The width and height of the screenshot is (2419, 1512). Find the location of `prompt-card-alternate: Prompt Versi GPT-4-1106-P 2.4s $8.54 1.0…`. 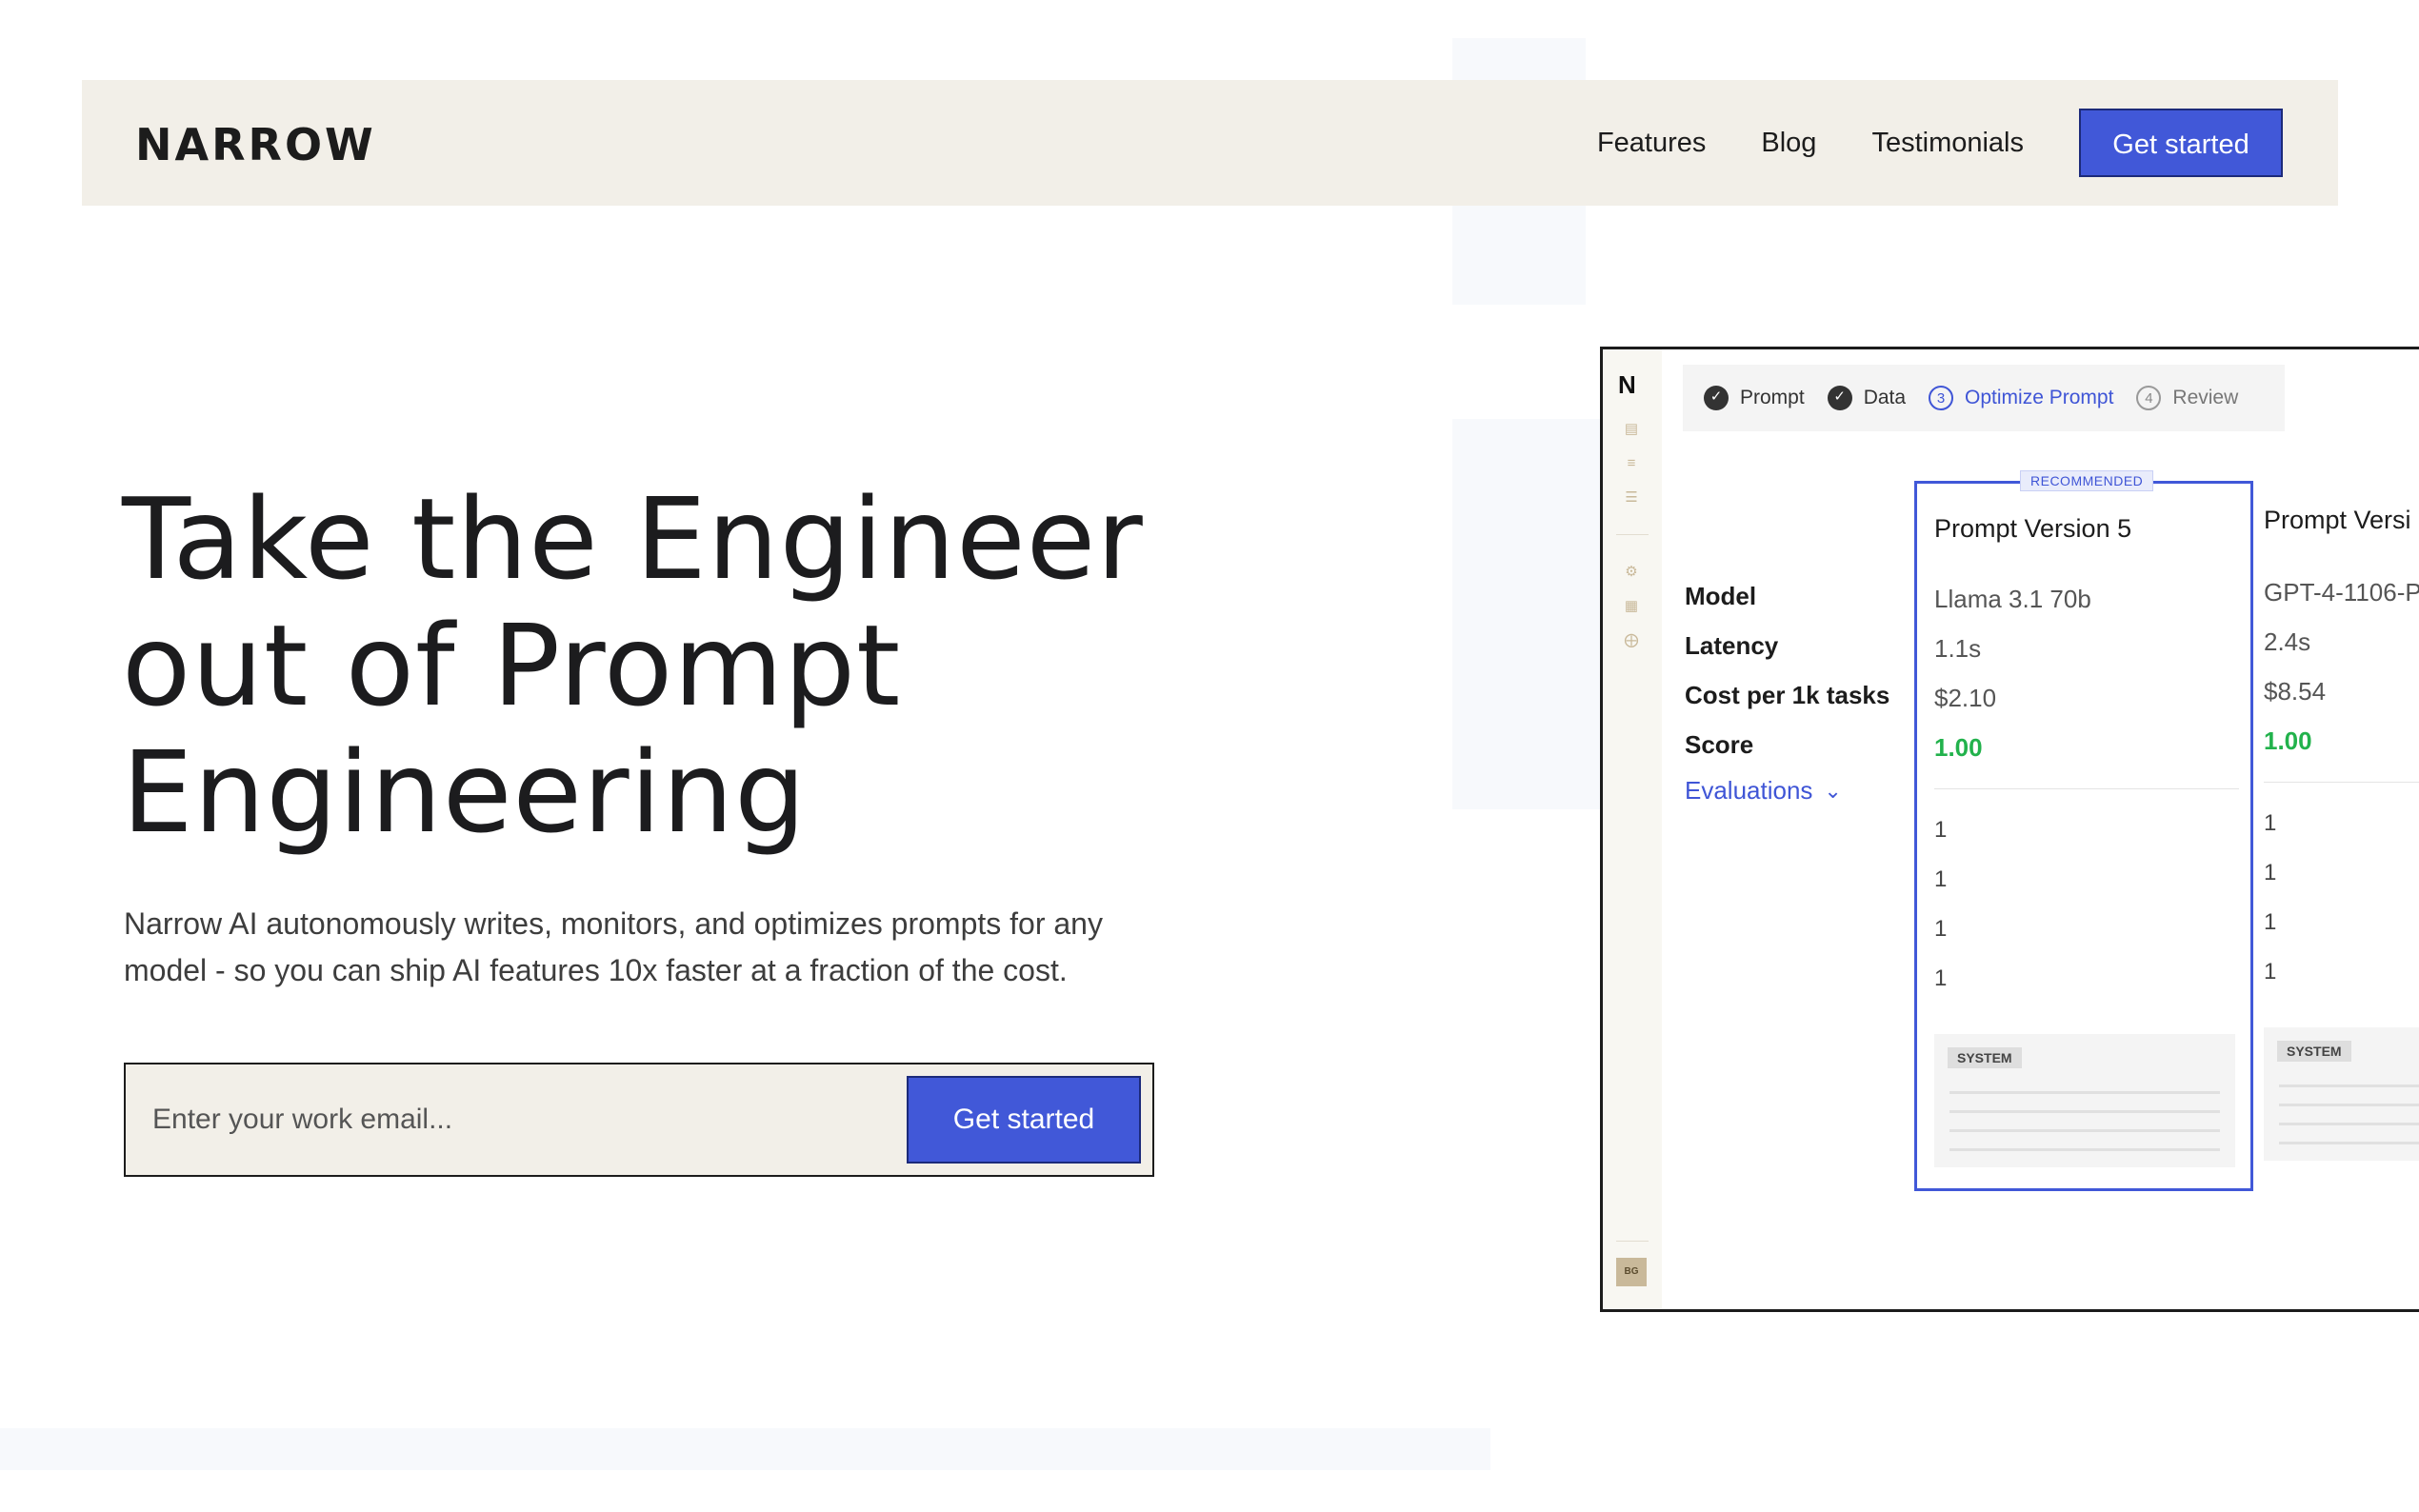

prompt-card-alternate: Prompt Versi GPT-4-1106-P 2.4s $8.54 1.0… is located at coordinates (2333, 836).